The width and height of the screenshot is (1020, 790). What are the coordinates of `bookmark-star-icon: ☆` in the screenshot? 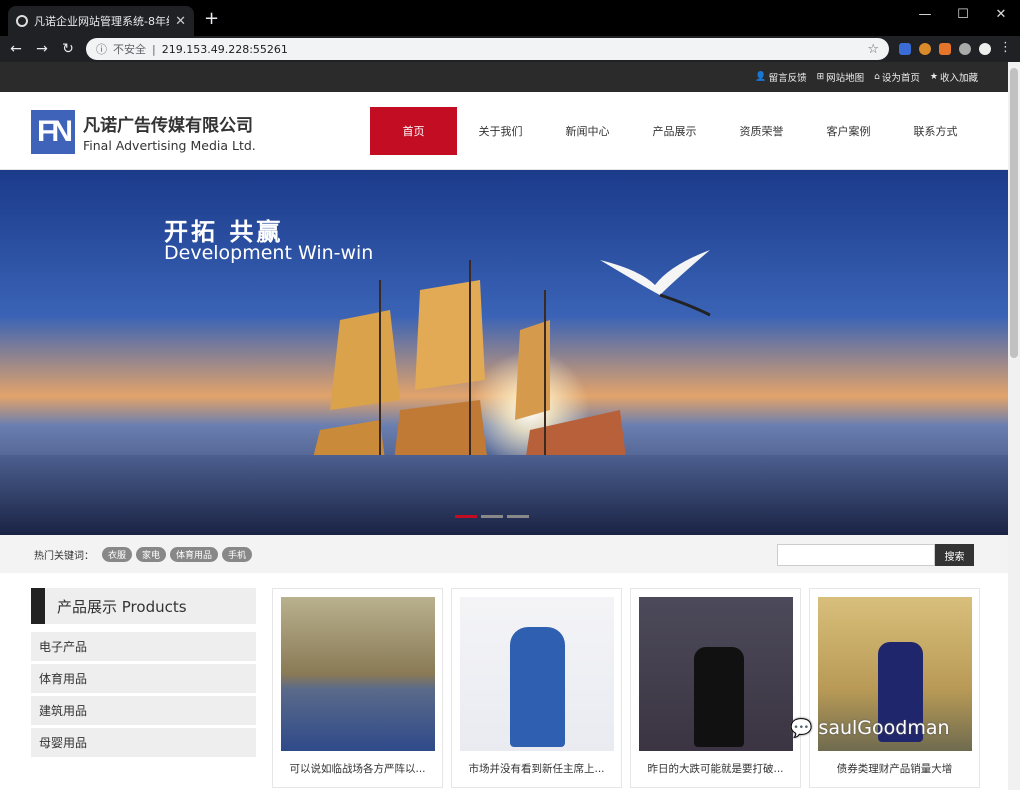 It's located at (873, 49).